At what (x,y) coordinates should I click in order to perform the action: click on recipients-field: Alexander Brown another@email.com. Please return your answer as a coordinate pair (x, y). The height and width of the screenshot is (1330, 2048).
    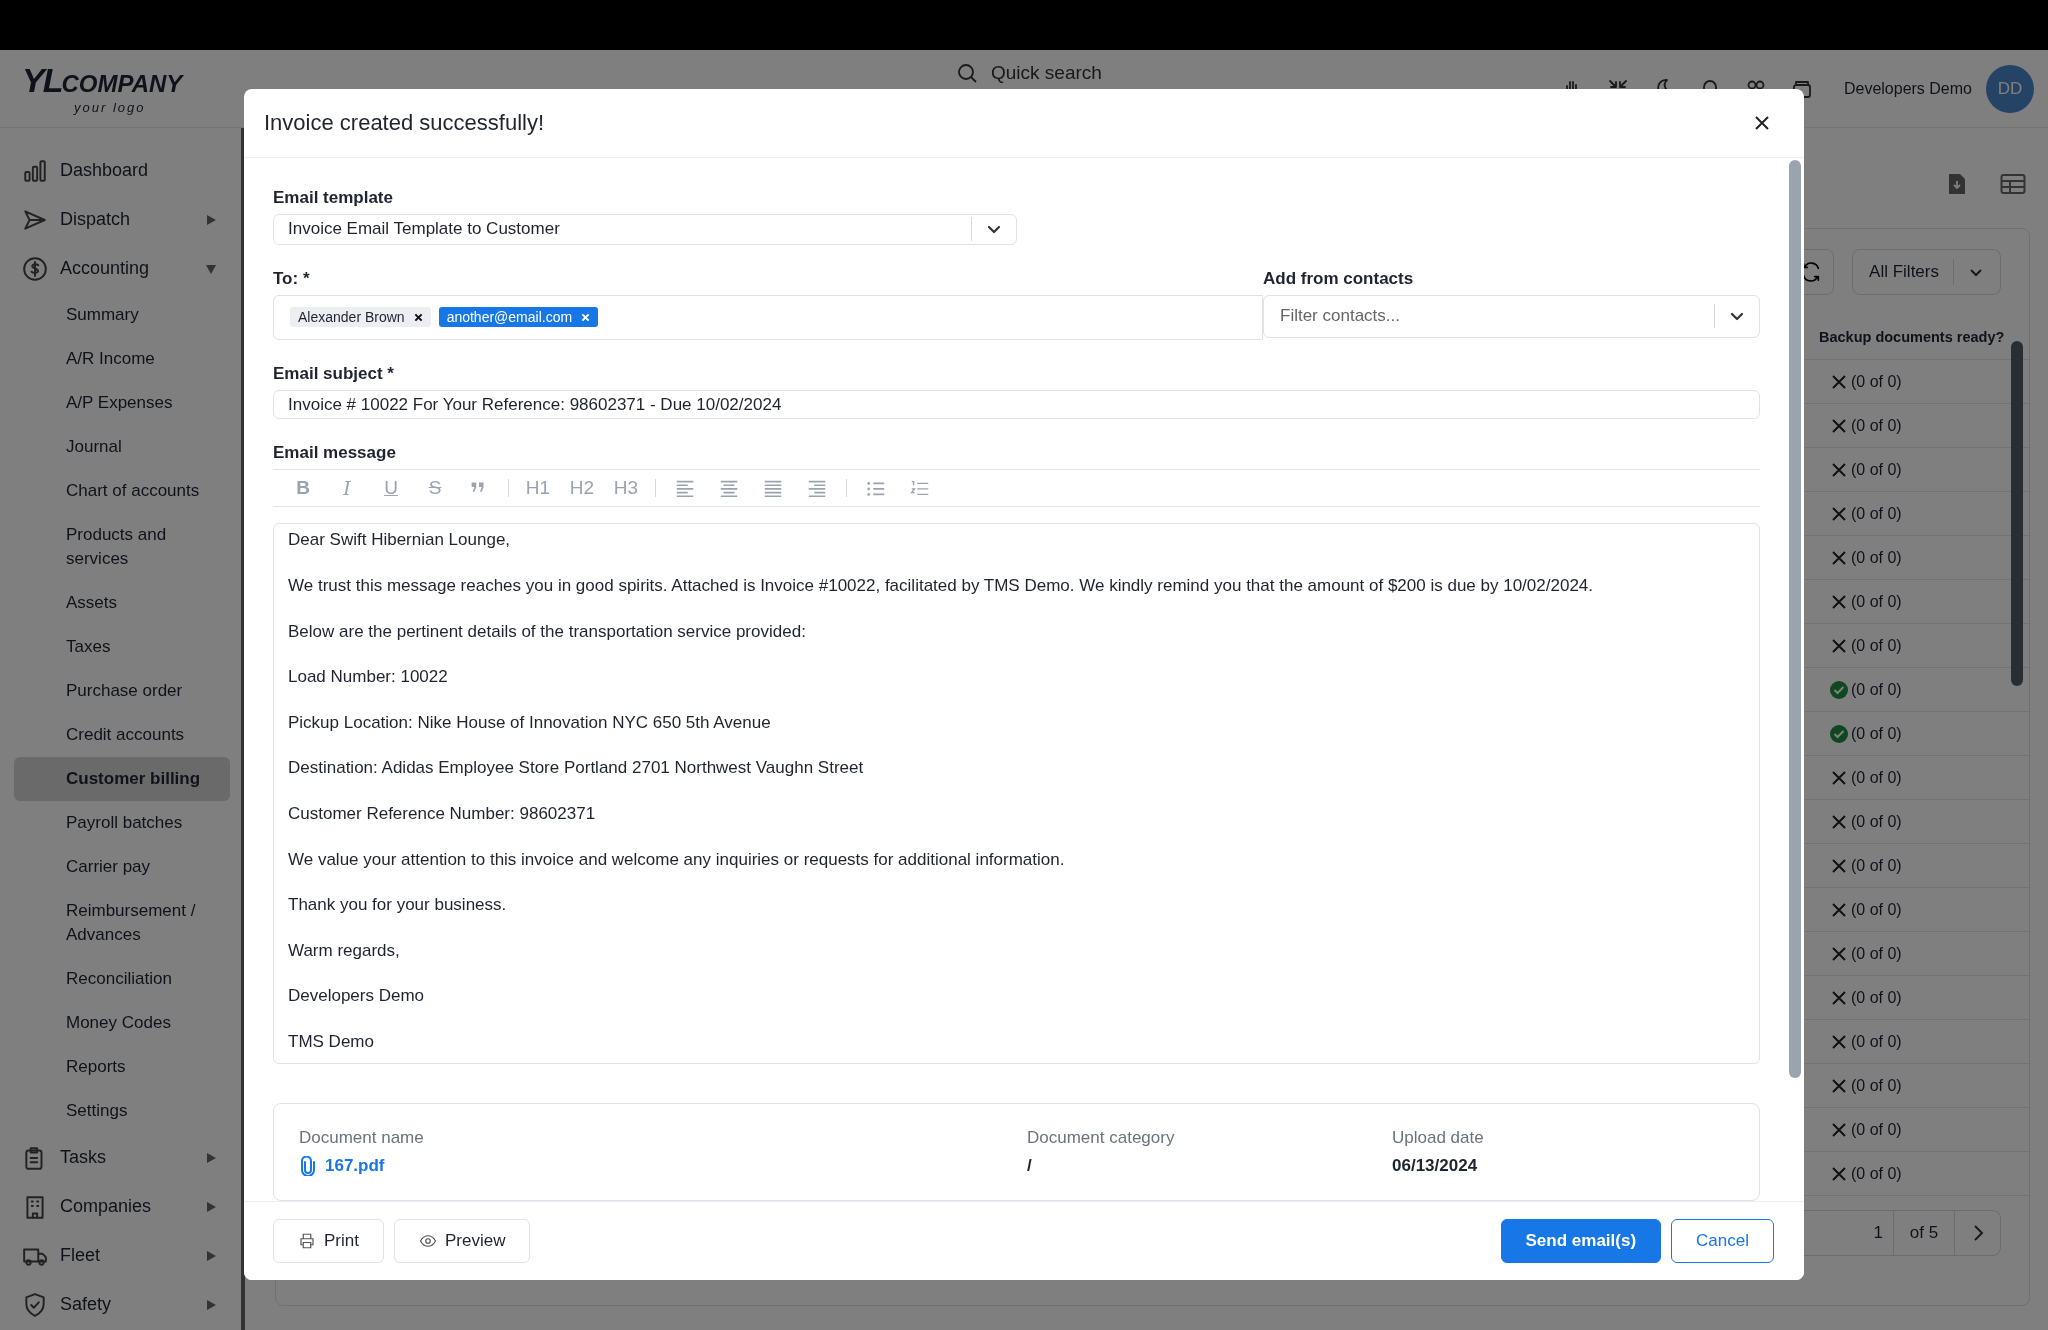
    Looking at the image, I should click on (768, 317).